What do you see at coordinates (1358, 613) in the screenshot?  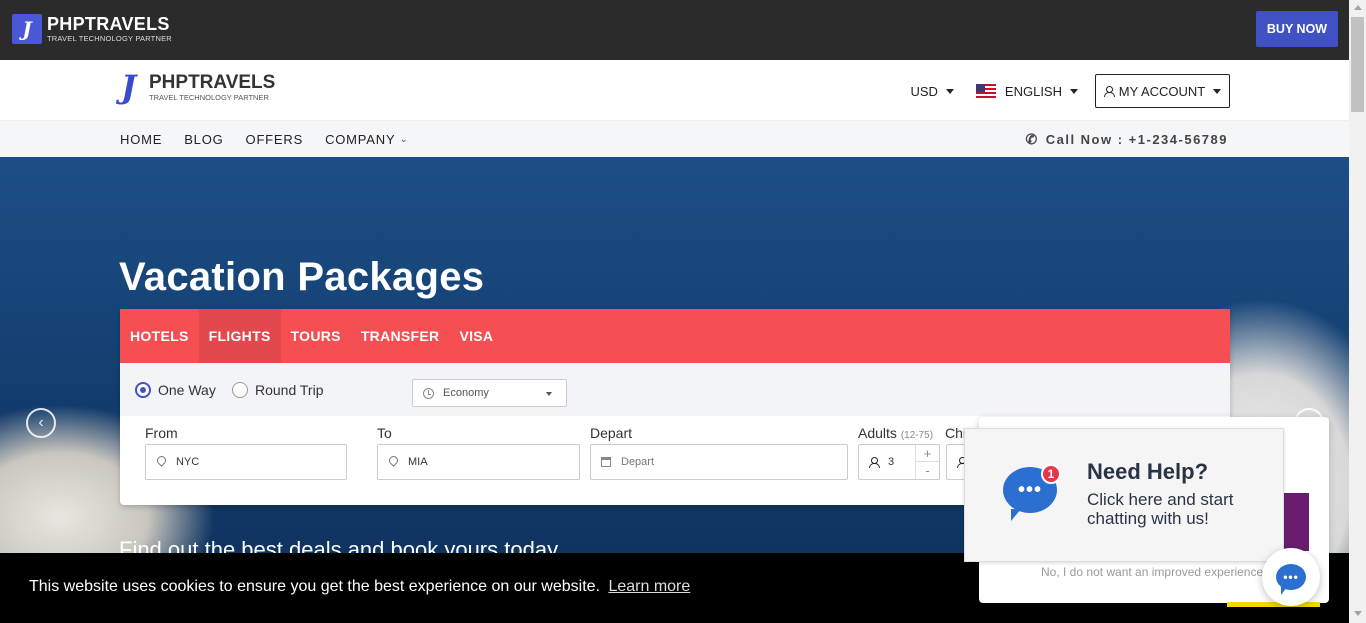 I see `scroll-down-icon` at bounding box center [1358, 613].